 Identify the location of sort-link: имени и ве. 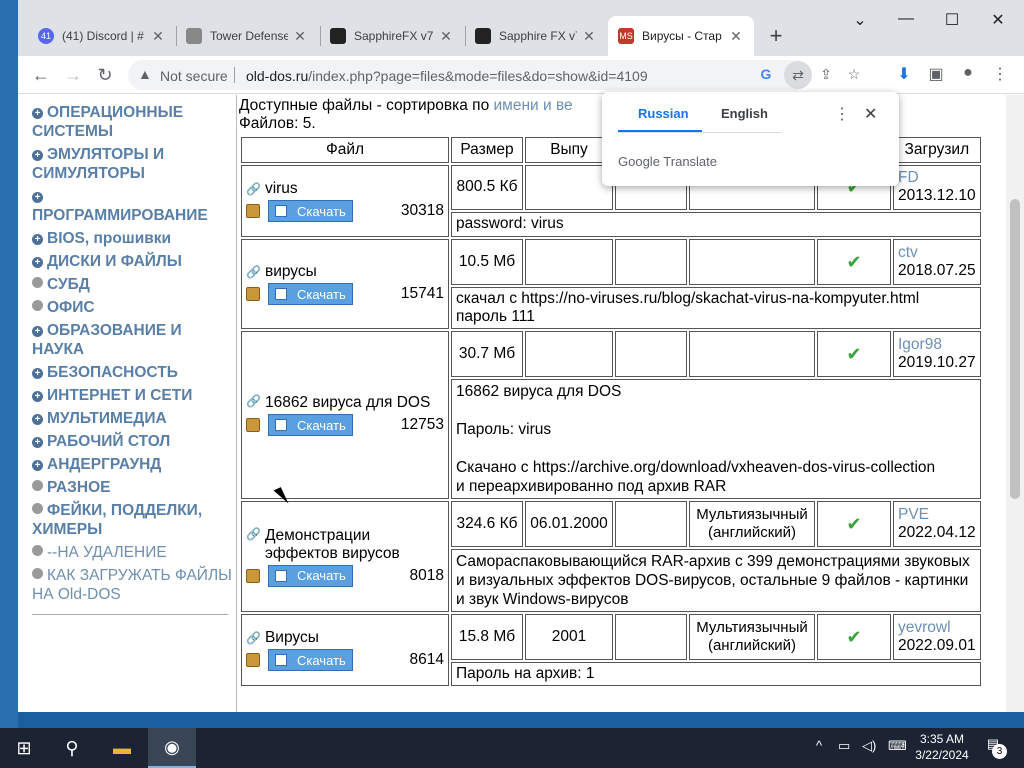
(533, 105).